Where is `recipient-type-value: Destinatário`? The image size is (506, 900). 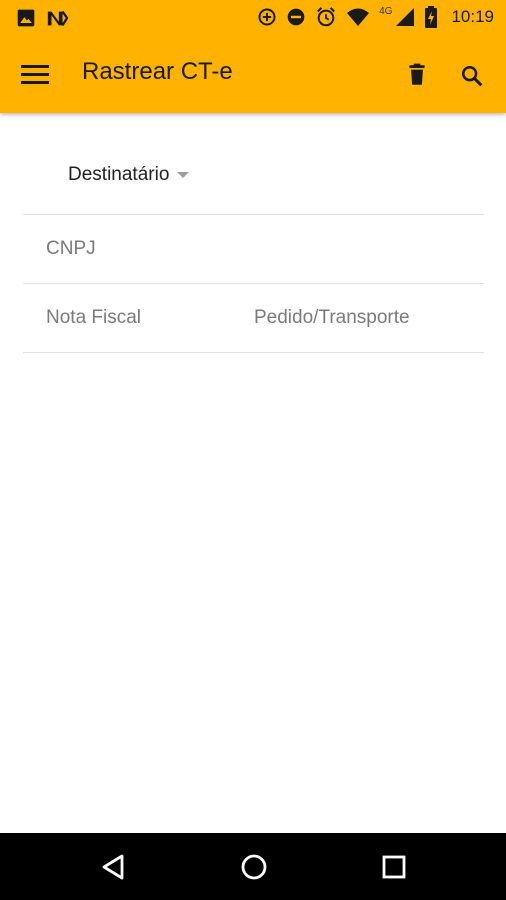 recipient-type-value: Destinatário is located at coordinates (119, 174).